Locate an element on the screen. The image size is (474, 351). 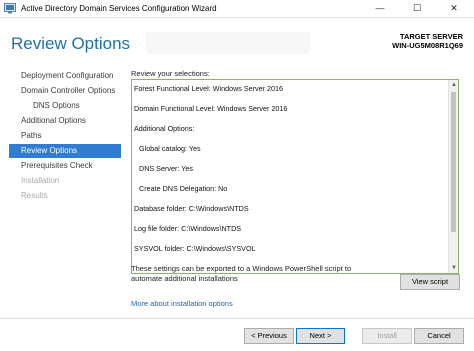
previous-button: < Previous is located at coordinates (269, 336).